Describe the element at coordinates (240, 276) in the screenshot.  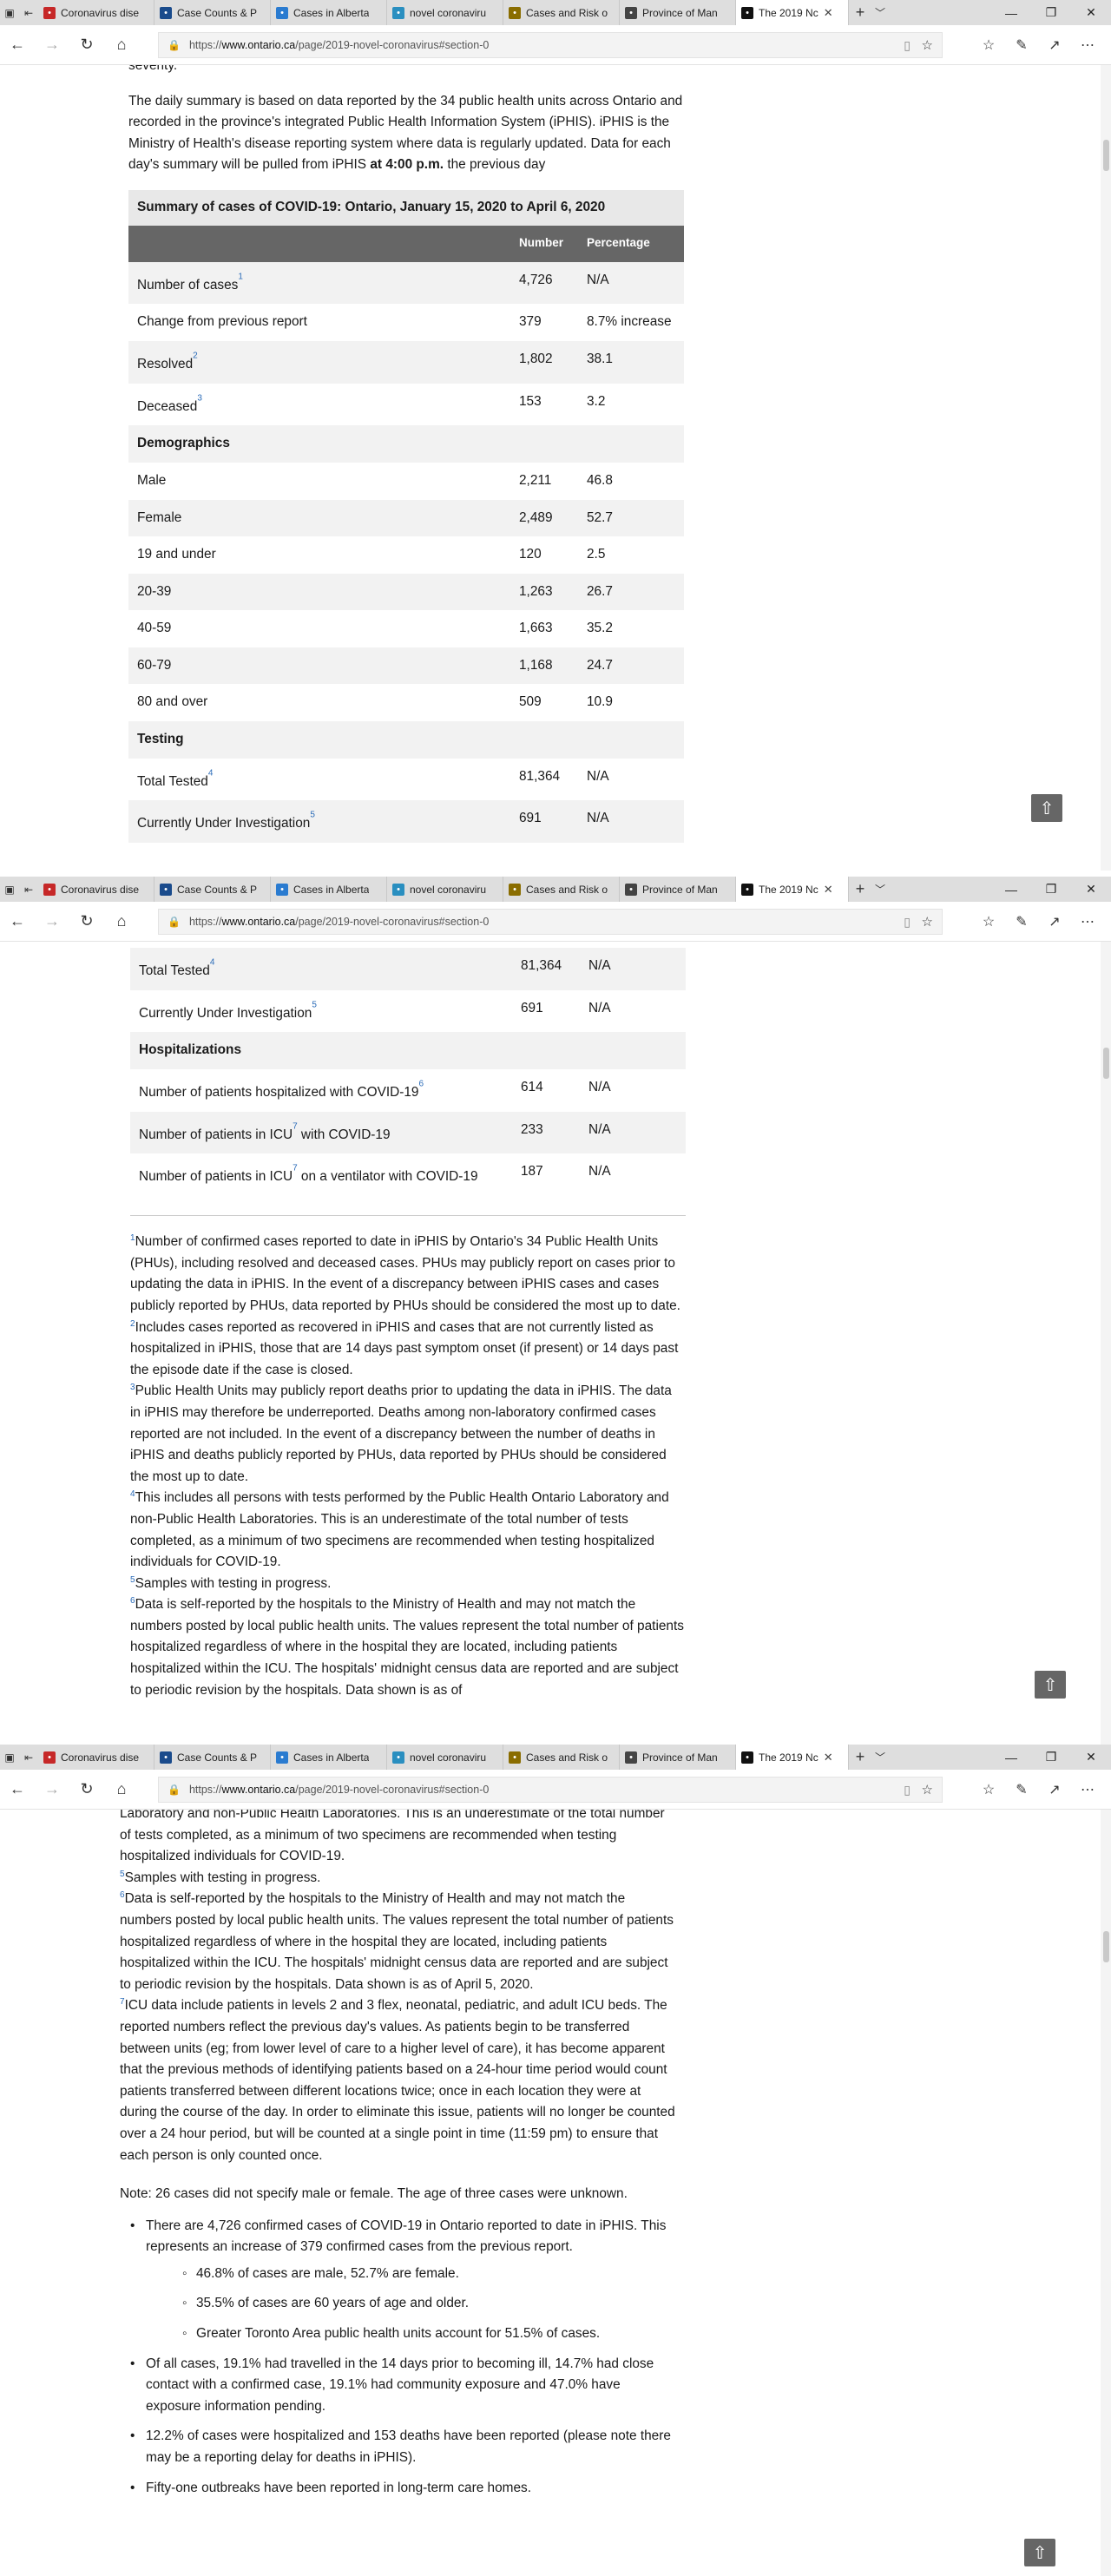
I see `footnote-link: 1` at that location.